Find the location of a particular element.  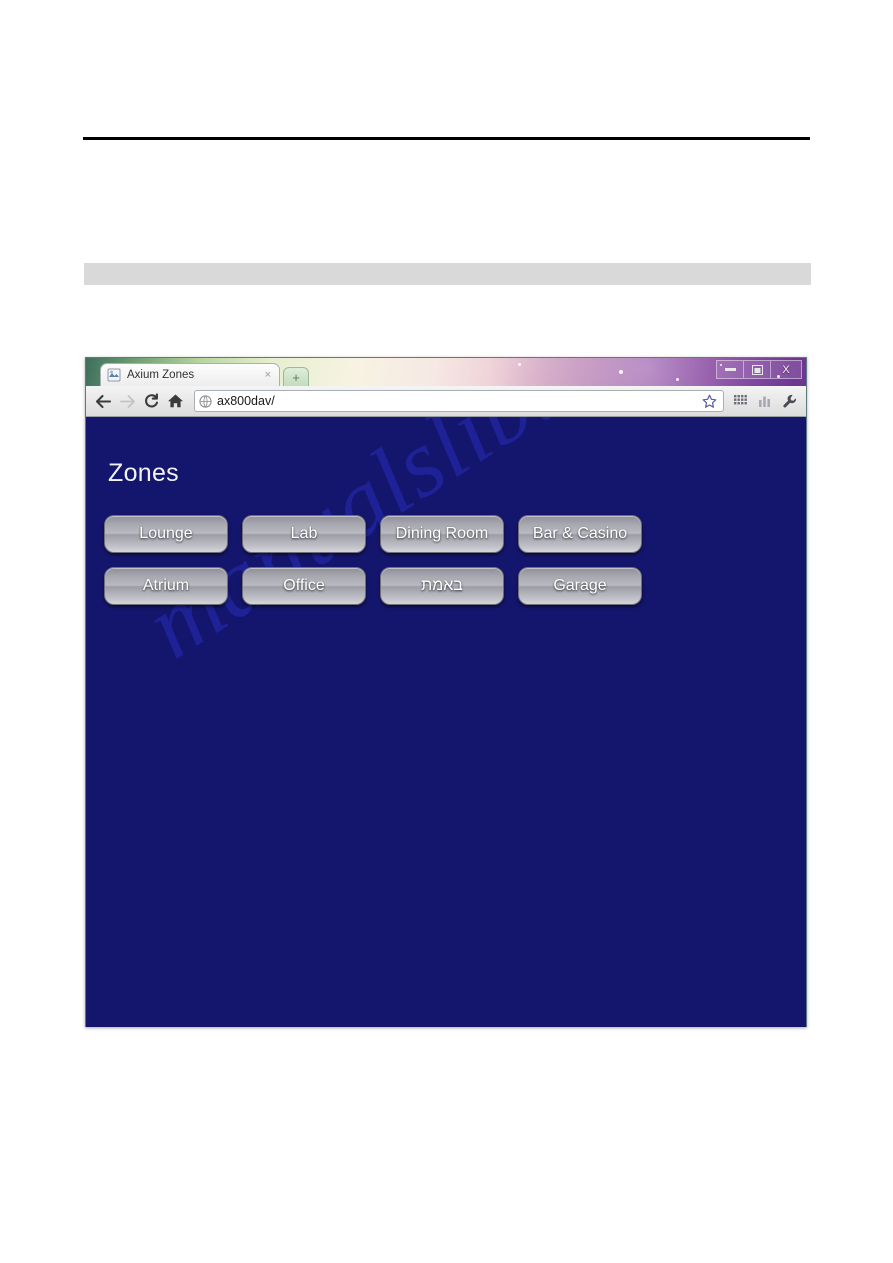

zone-button-atrium: Atrium is located at coordinates (166, 586).